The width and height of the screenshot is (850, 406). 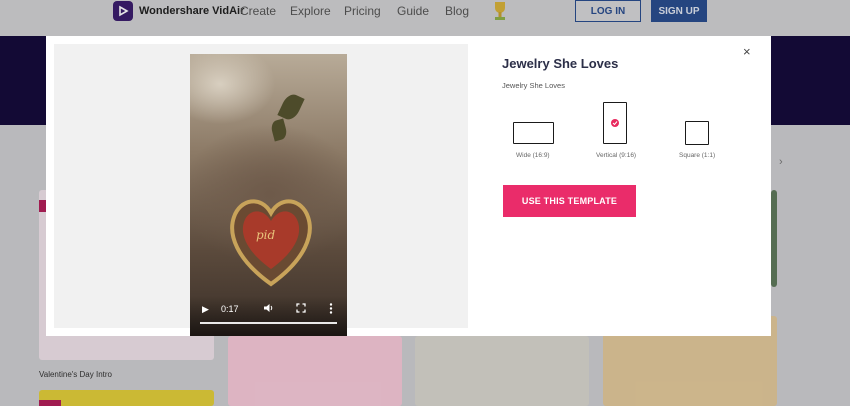 I want to click on video-timestamp: 0:17, so click(x=230, y=309).